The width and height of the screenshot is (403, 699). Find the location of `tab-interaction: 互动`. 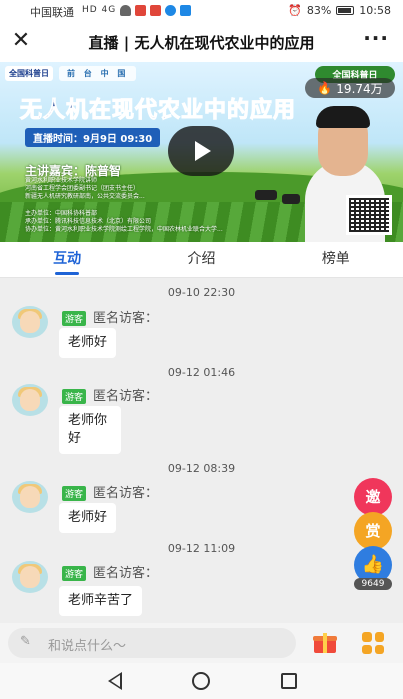

tab-interaction: 互动 is located at coordinates (67, 259).